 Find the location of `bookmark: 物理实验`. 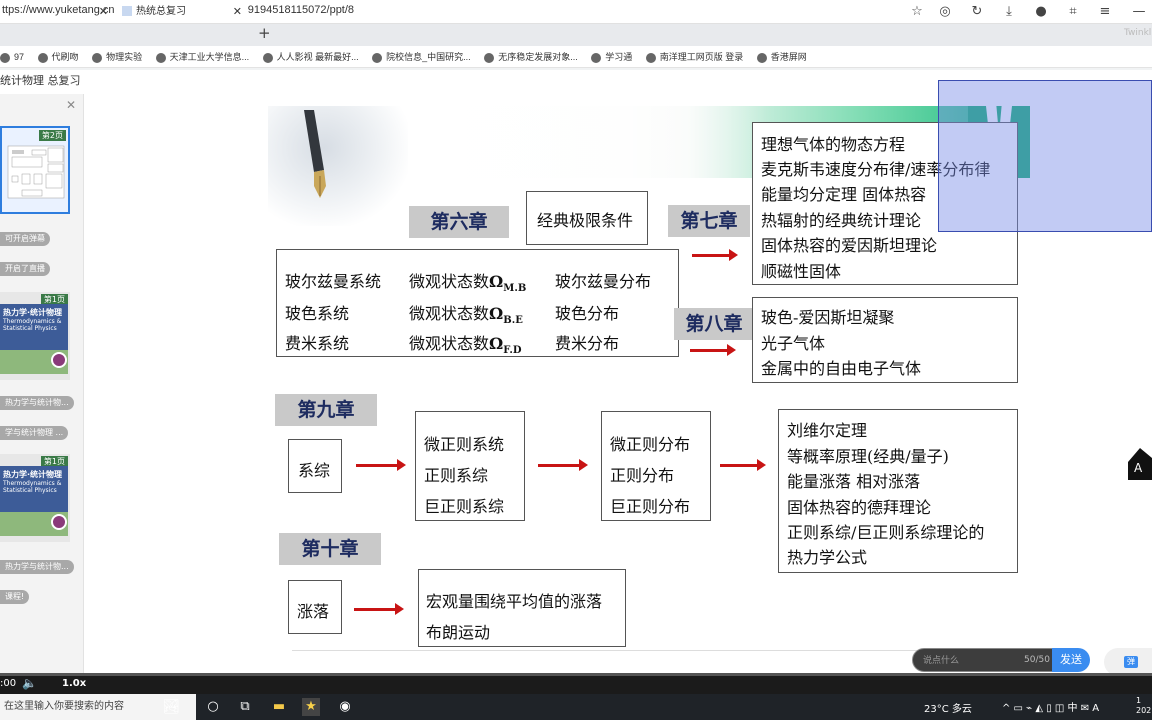

bookmark: 物理实验 is located at coordinates (117, 56).